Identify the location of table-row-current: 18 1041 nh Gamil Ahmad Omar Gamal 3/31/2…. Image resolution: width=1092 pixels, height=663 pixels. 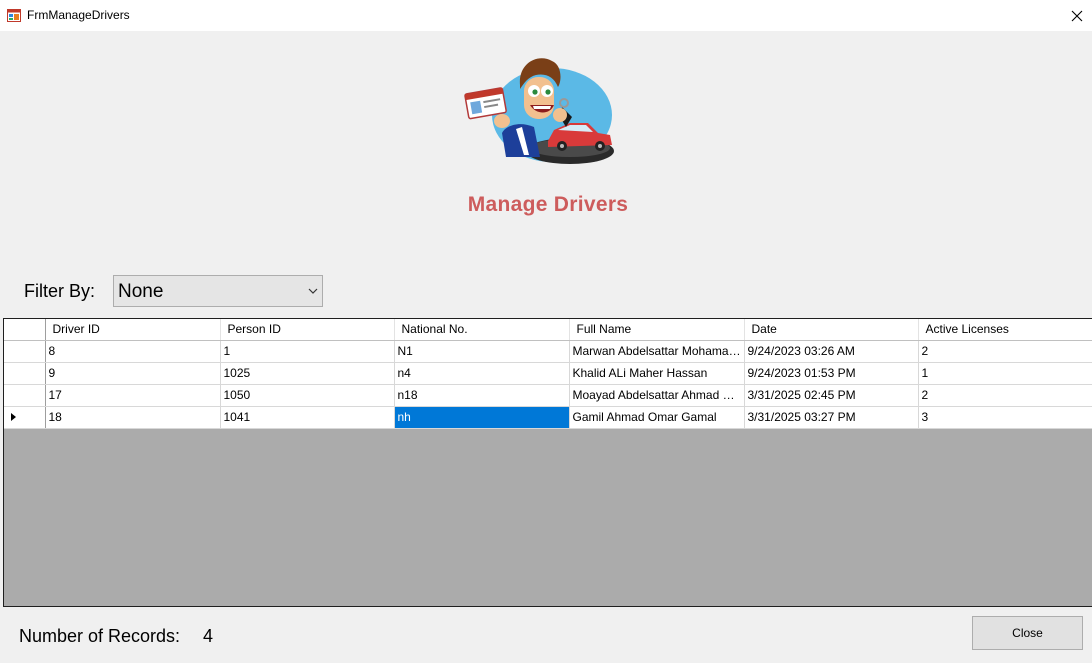
(548, 417).